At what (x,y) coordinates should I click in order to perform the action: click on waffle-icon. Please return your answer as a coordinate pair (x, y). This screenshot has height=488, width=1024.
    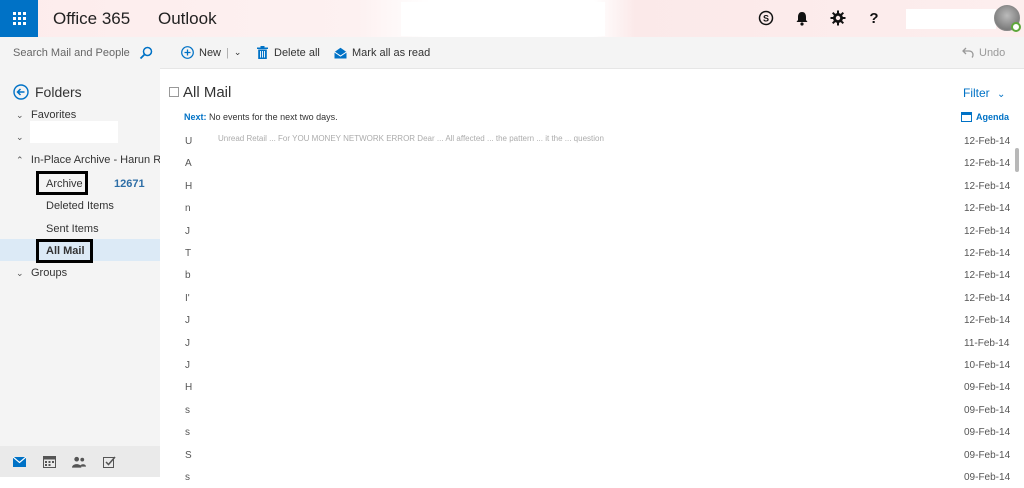
    Looking at the image, I should click on (19, 18).